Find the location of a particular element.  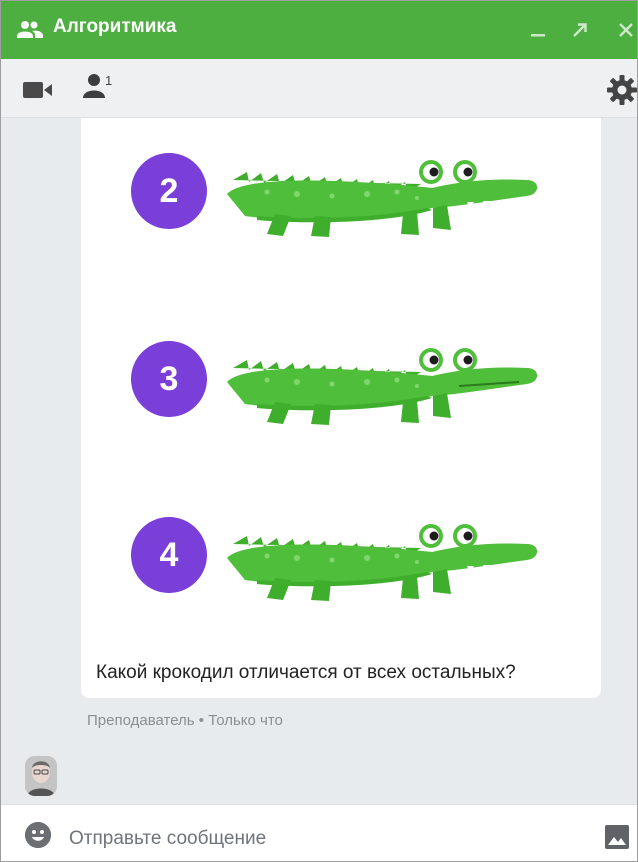

message-time: Только что is located at coordinates (245, 720).